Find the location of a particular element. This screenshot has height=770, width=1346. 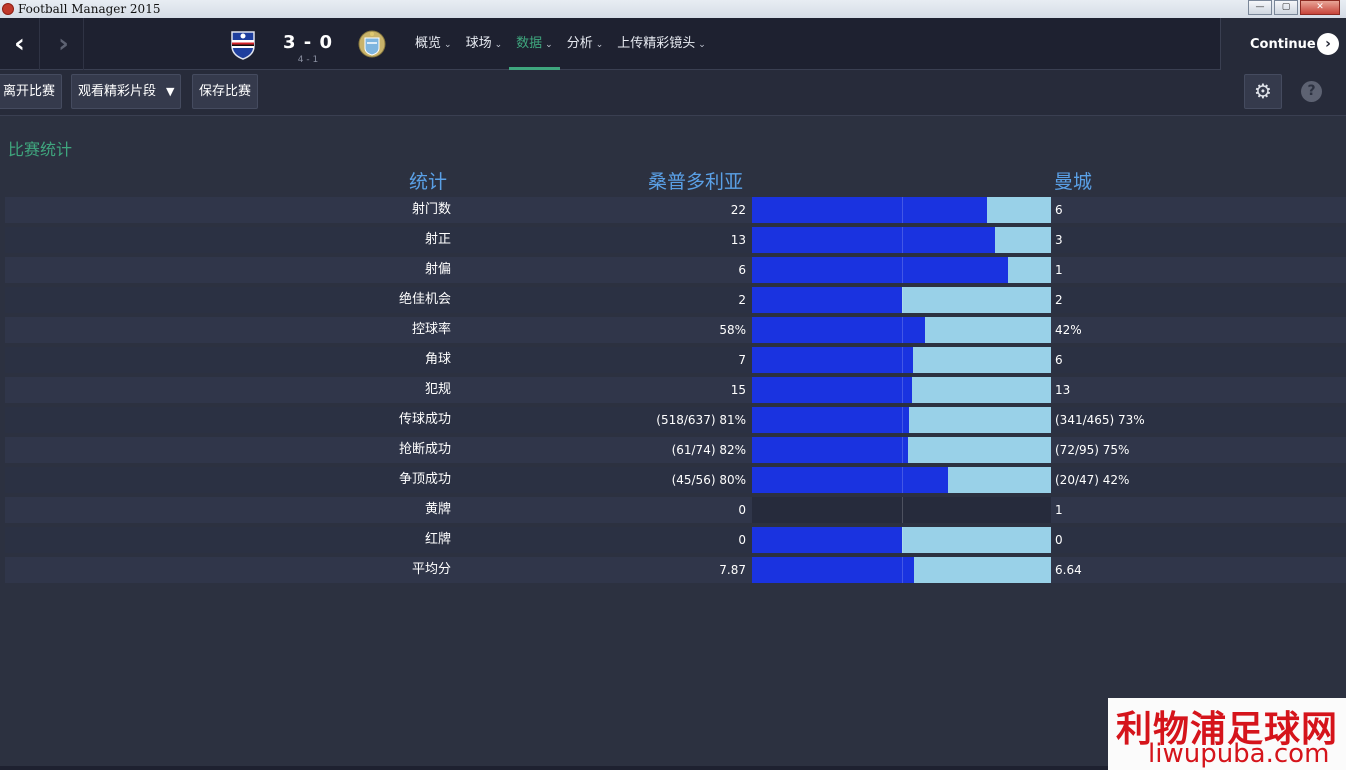

home-value: (518/637) 81% is located at coordinates (701, 420).